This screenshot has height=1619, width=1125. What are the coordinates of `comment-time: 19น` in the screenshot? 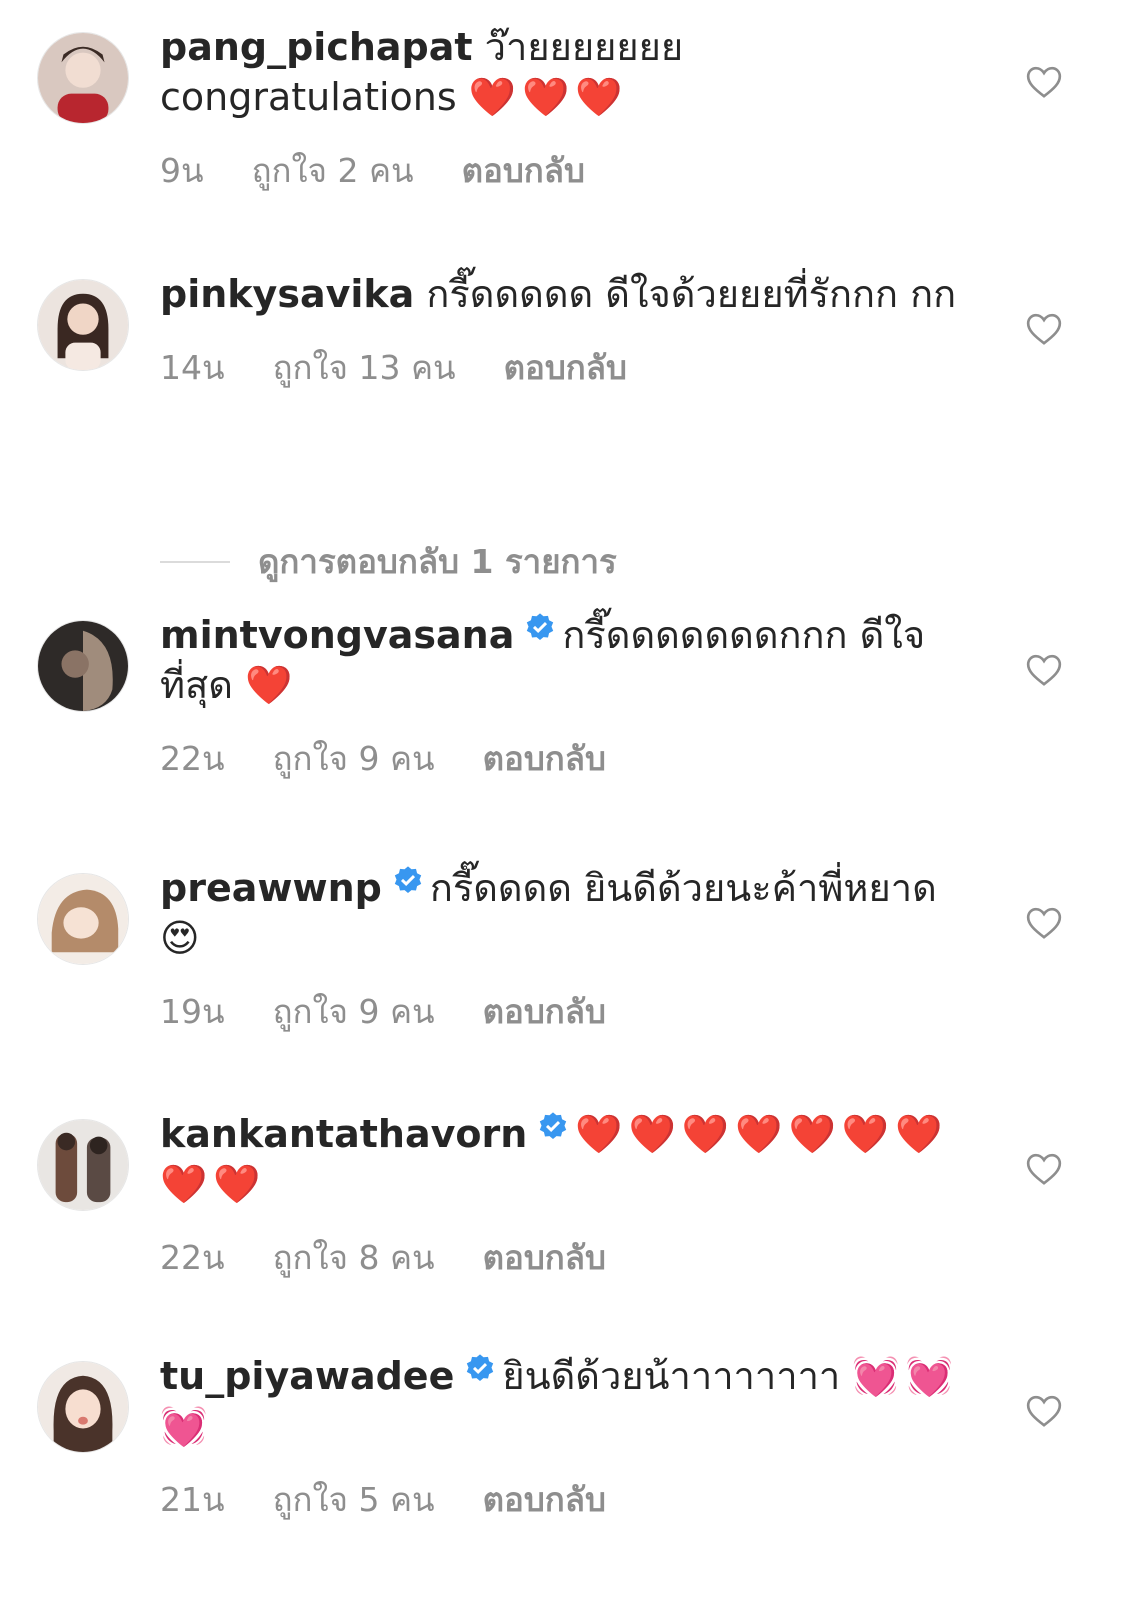 It's located at (192, 1011).